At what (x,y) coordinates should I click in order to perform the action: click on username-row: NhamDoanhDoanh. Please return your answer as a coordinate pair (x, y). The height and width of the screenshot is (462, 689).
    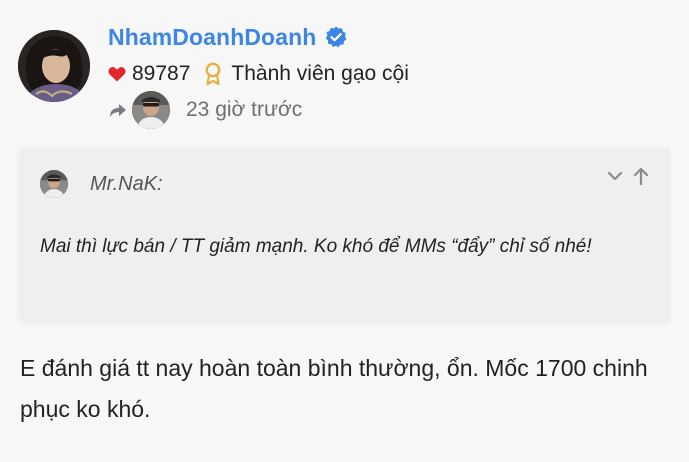
    Looking at the image, I should click on (228, 37).